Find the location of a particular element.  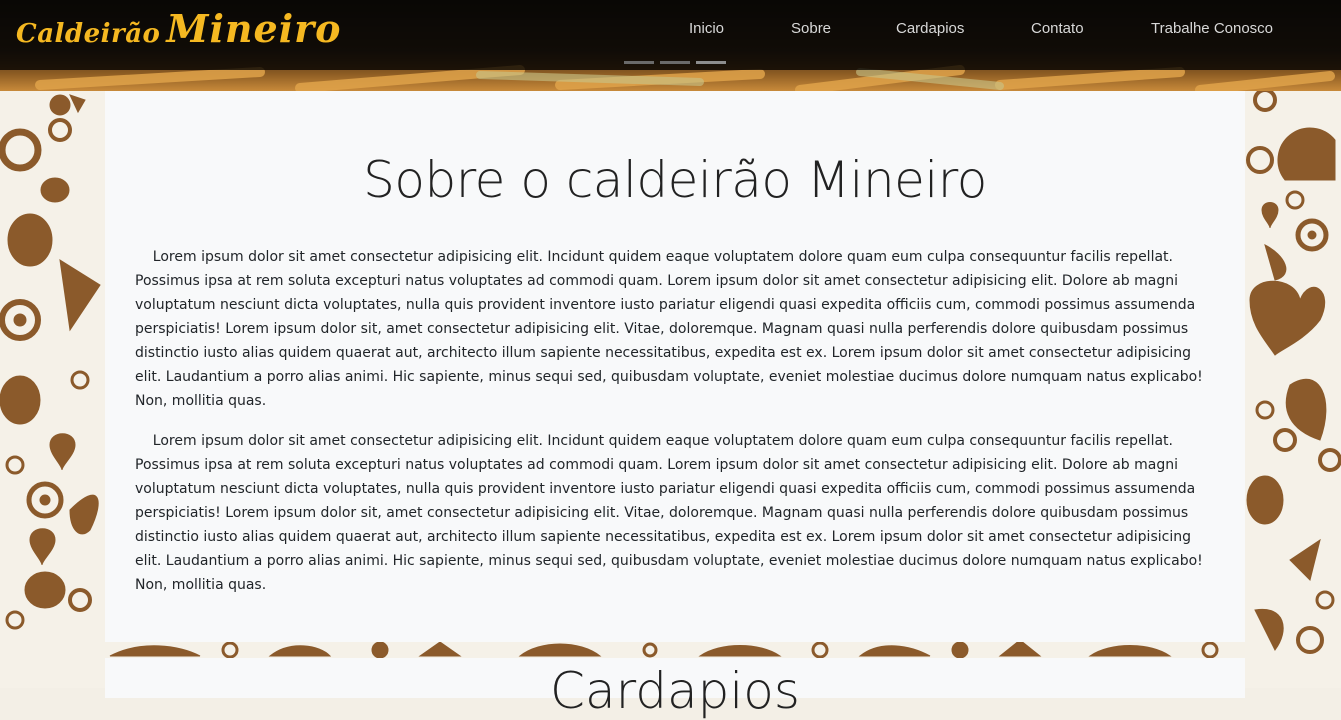

menu-section: Cardapios is located at coordinates (675, 689).